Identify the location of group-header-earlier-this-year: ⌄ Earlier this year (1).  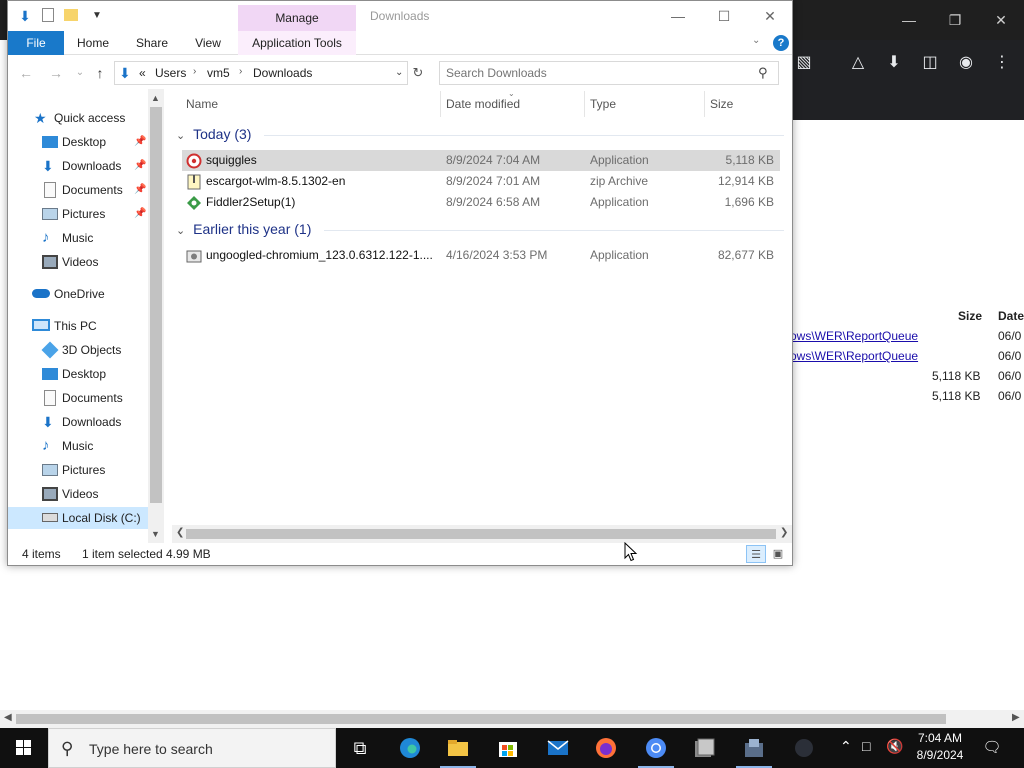
(243, 229).